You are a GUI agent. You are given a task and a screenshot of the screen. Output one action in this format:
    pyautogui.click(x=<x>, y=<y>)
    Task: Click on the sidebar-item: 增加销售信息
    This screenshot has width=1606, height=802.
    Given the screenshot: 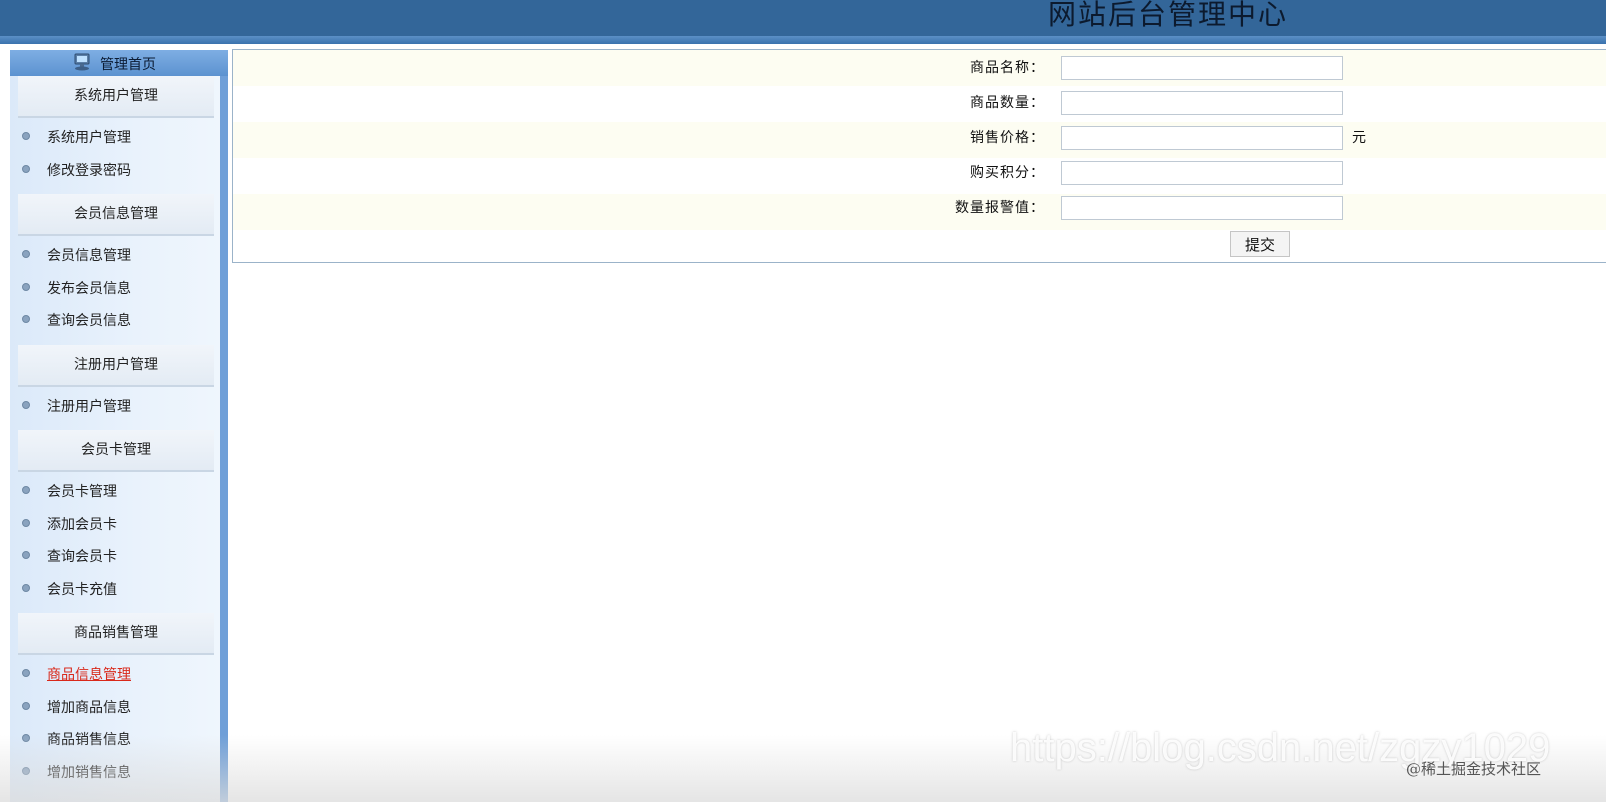 What is the action you would take?
    pyautogui.click(x=76, y=773)
    